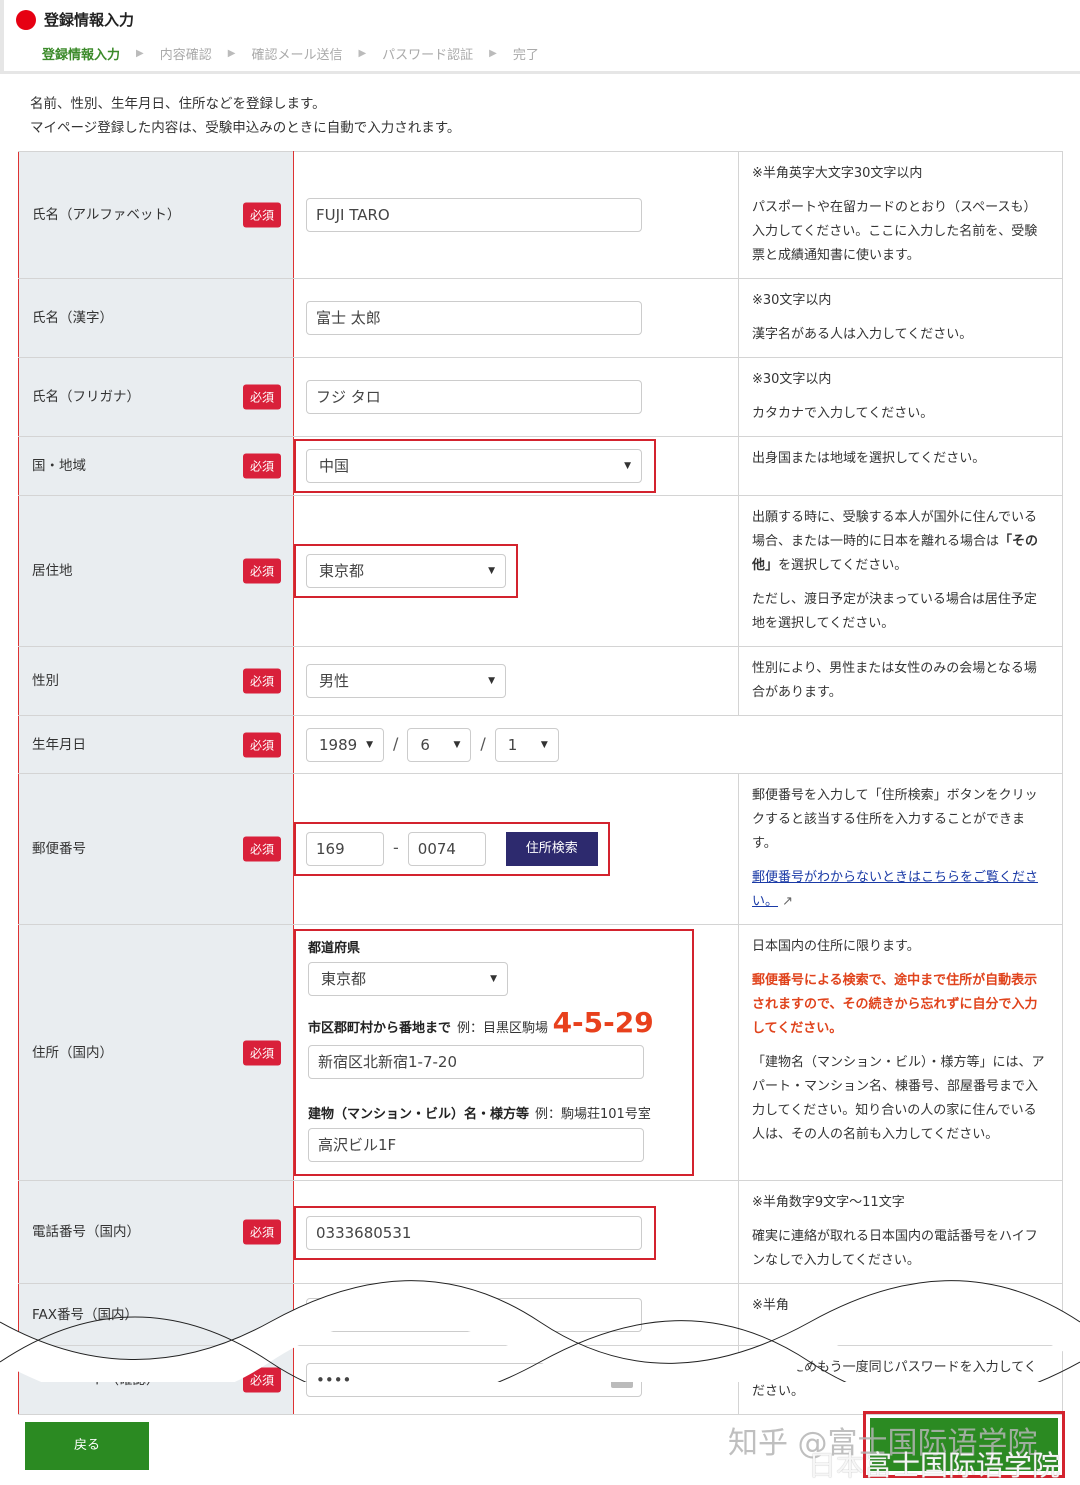 Image resolution: width=1080 pixels, height=1485 pixels. I want to click on label: 居住地, so click(52, 571).